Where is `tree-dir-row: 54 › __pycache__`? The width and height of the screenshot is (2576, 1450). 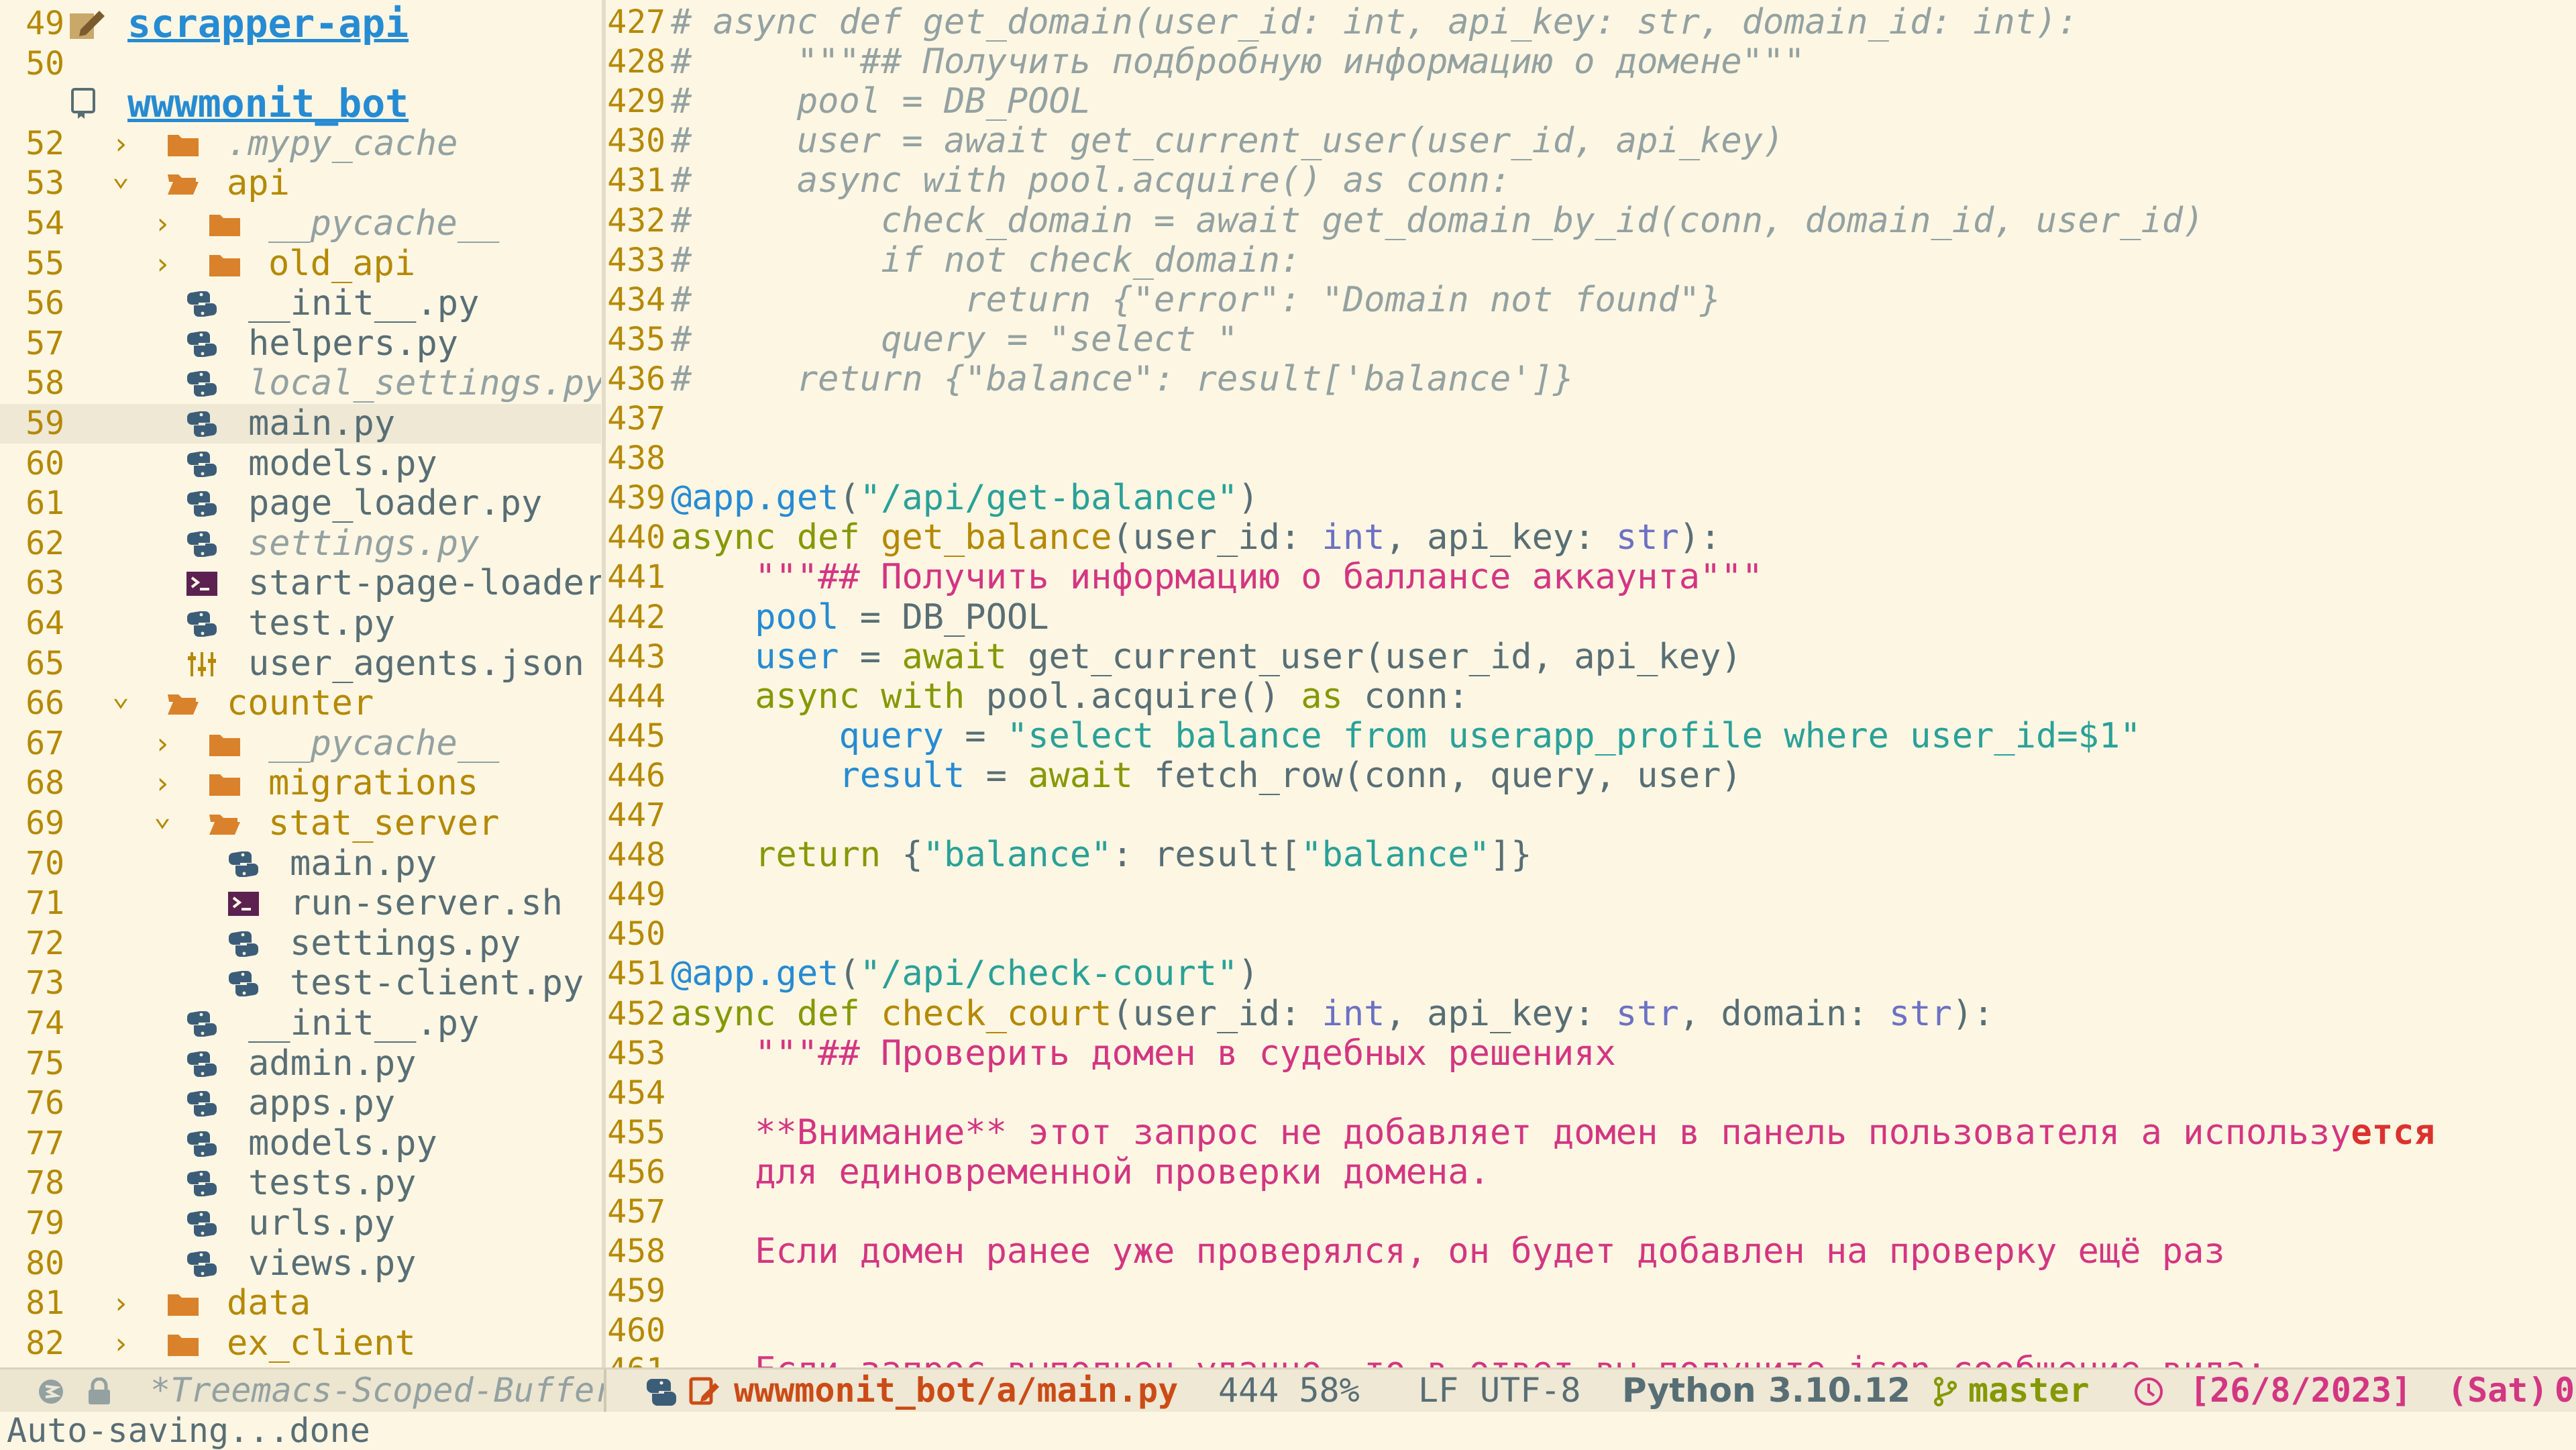 tree-dir-row: 54 › __pycache__ is located at coordinates (300, 224).